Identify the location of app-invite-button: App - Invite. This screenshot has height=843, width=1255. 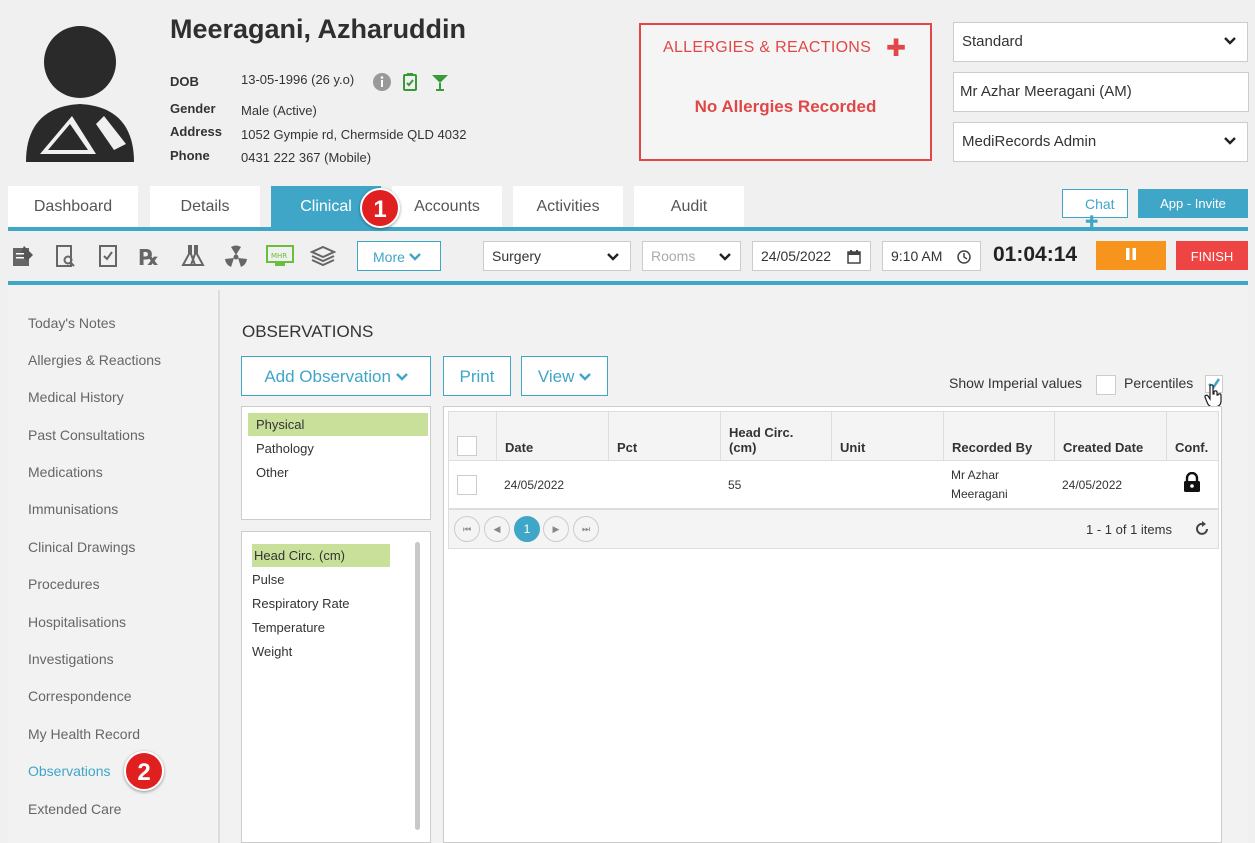
(1193, 203).